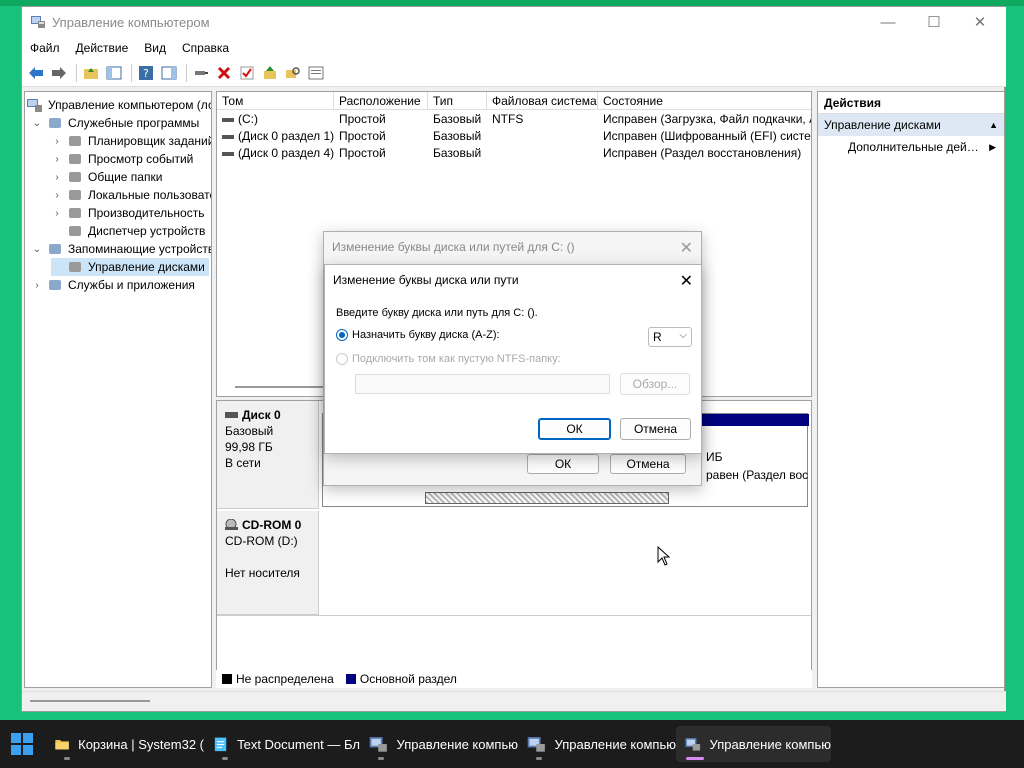  Describe the element at coordinates (911, 147) in the screenshot. I see `more-actions-item: Дополнительные действия ▶` at that location.